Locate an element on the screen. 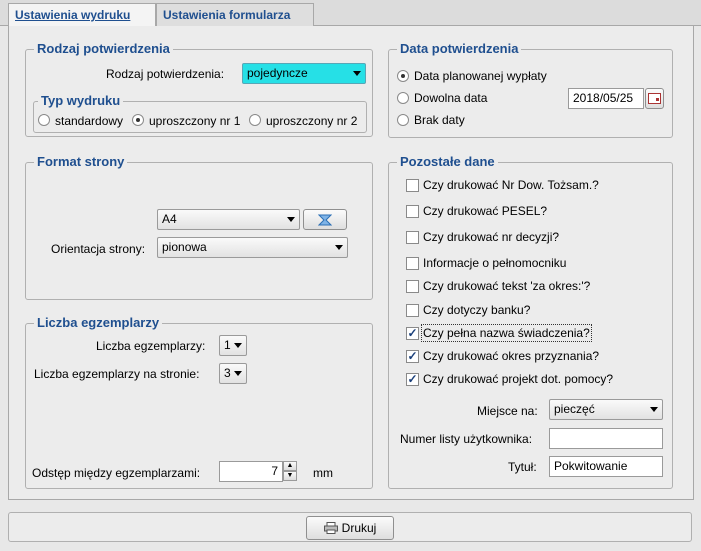 This screenshot has height=551, width=701. orientacja-select: pionowa is located at coordinates (252, 247).